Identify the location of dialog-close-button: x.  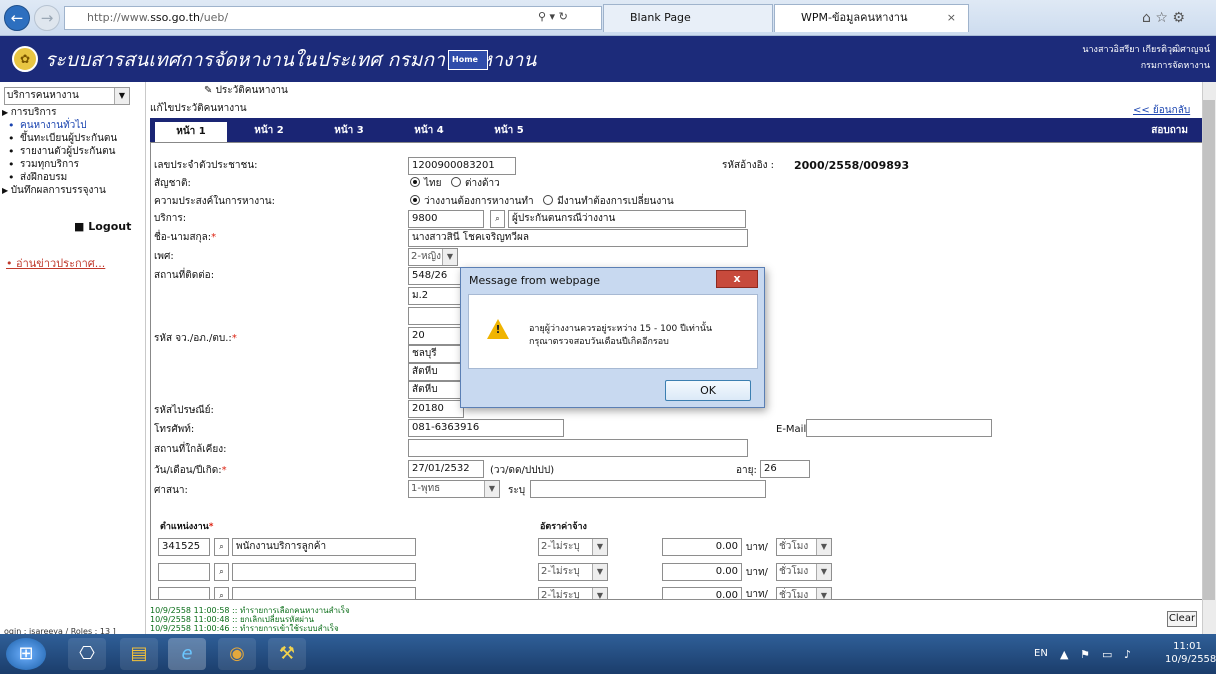
(737, 279).